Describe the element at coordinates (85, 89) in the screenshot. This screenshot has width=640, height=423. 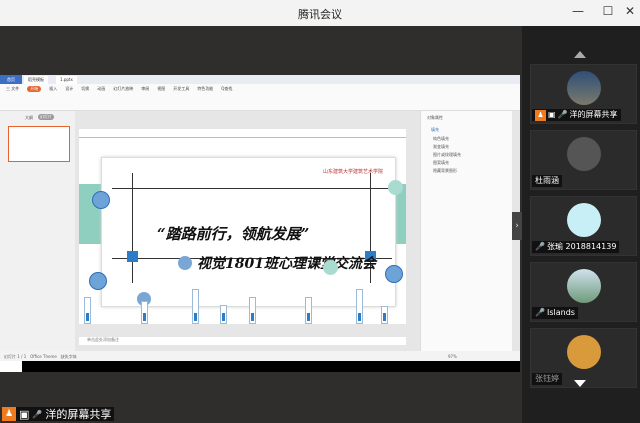
I see `menu-item: 切换` at that location.